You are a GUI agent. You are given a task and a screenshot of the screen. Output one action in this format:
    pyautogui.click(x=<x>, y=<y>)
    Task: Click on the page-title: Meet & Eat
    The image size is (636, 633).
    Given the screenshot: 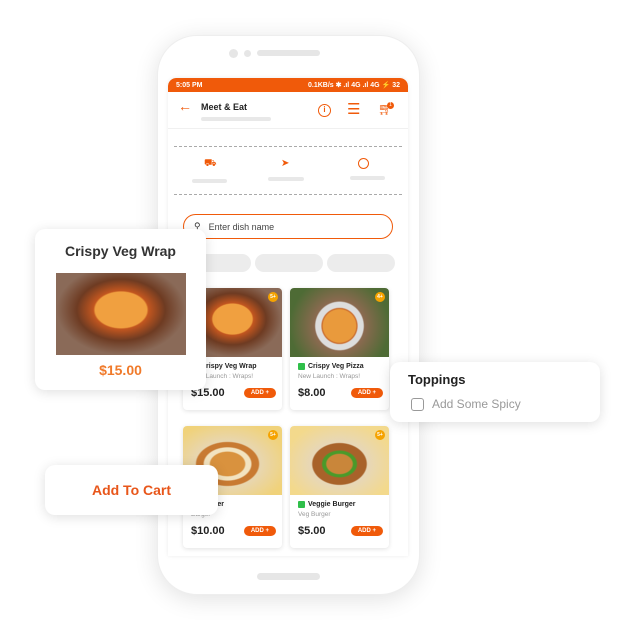 What is the action you would take?
    pyautogui.click(x=224, y=107)
    